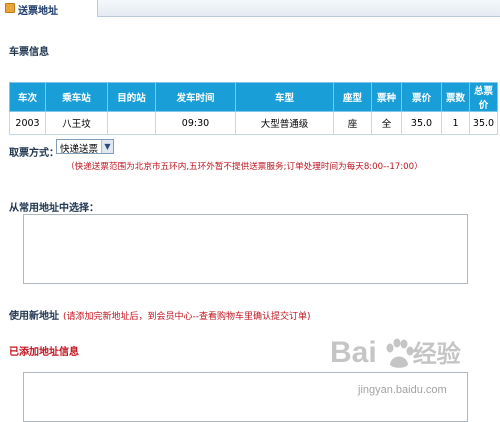  Describe the element at coordinates (34, 153) in the screenshot. I see `pickup-method-label: 取票方式：` at that location.